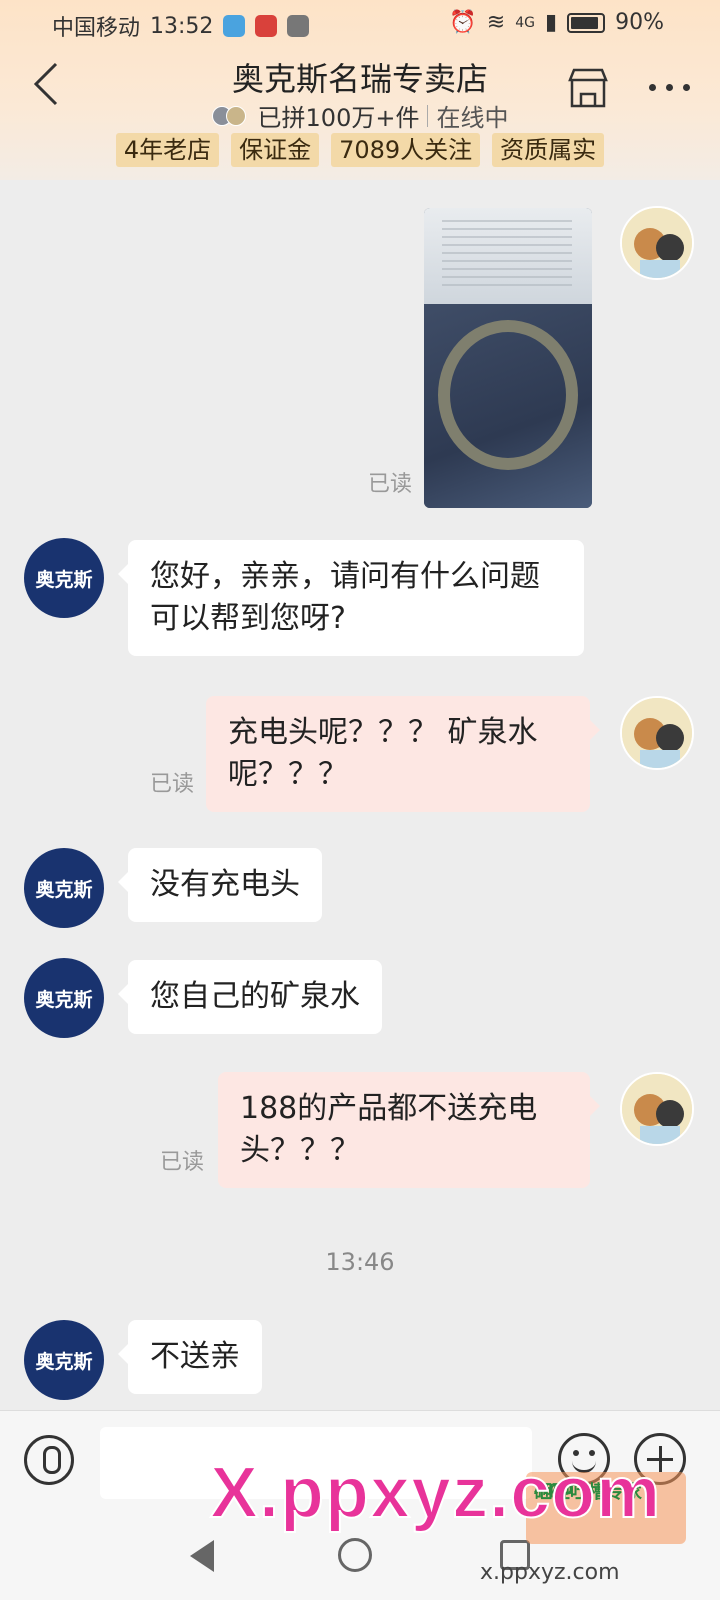 The width and height of the screenshot is (720, 1600). I want to click on message-bubble: 您好，亲亲，请问有什么问题可以帮到您呀?, so click(351, 598).